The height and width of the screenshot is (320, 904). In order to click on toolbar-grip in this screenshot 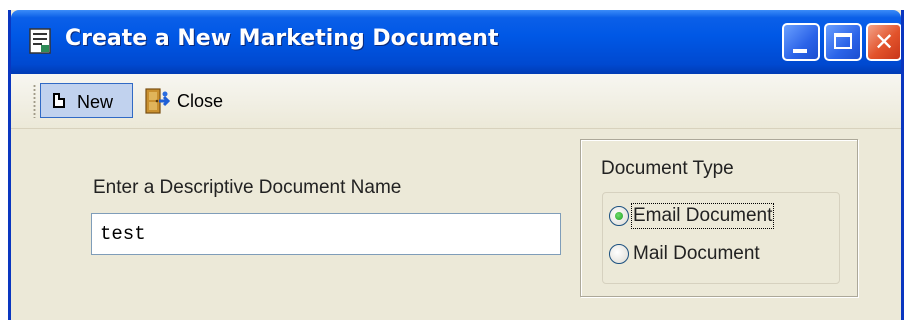, I will do `click(34, 101)`.